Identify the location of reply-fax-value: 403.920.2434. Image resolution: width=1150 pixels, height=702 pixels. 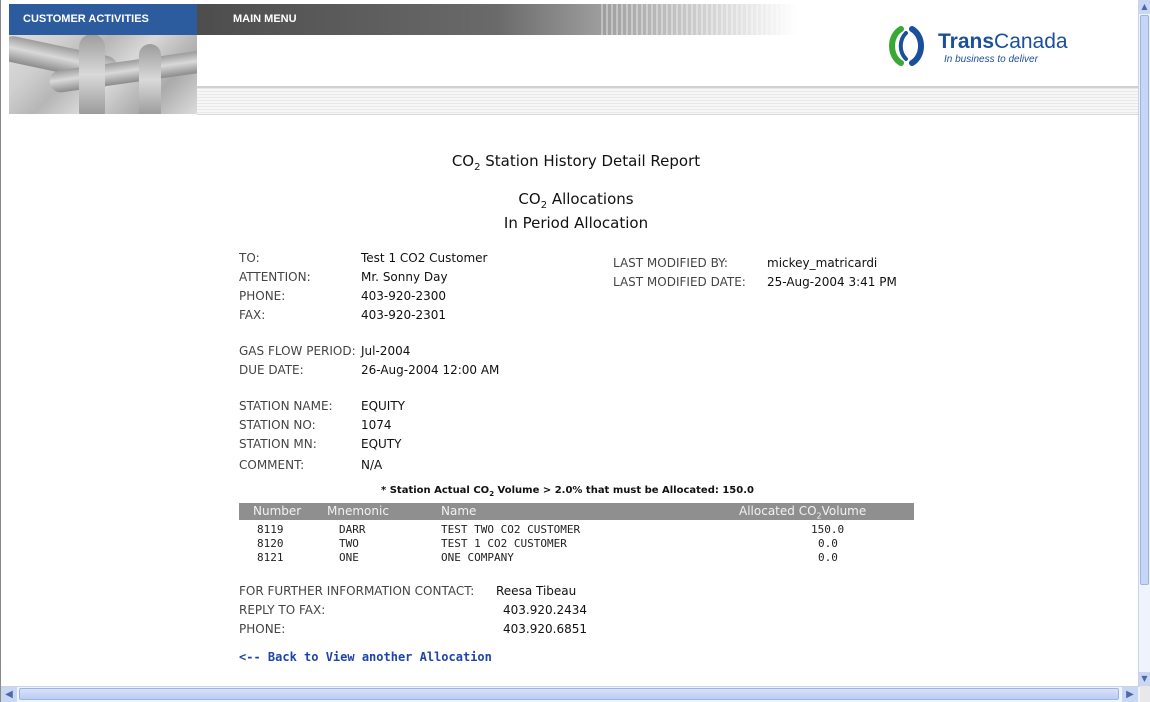
(545, 610).